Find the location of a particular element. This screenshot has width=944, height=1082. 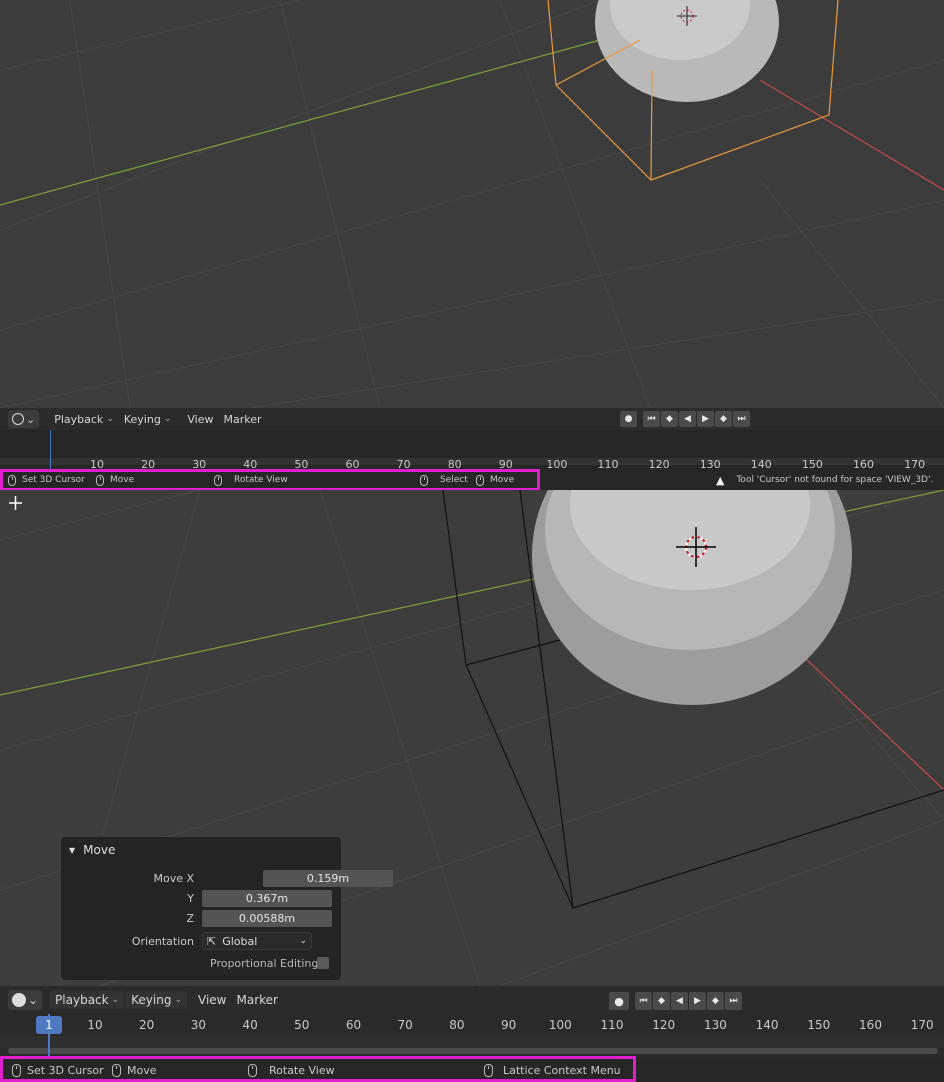

warning-icon: ▲ is located at coordinates (720, 480).